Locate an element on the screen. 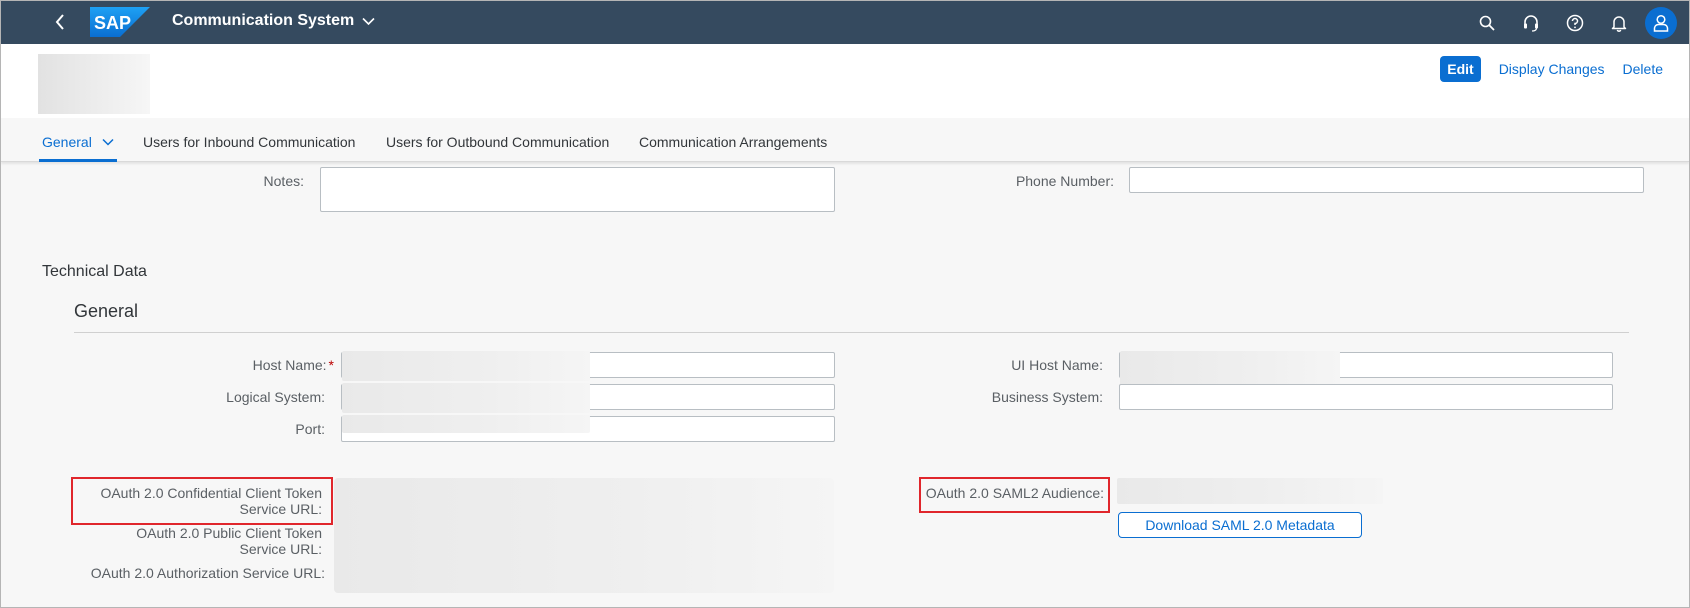 This screenshot has height=608, width=1690. technical-data-title: Technical Data is located at coordinates (94, 271).